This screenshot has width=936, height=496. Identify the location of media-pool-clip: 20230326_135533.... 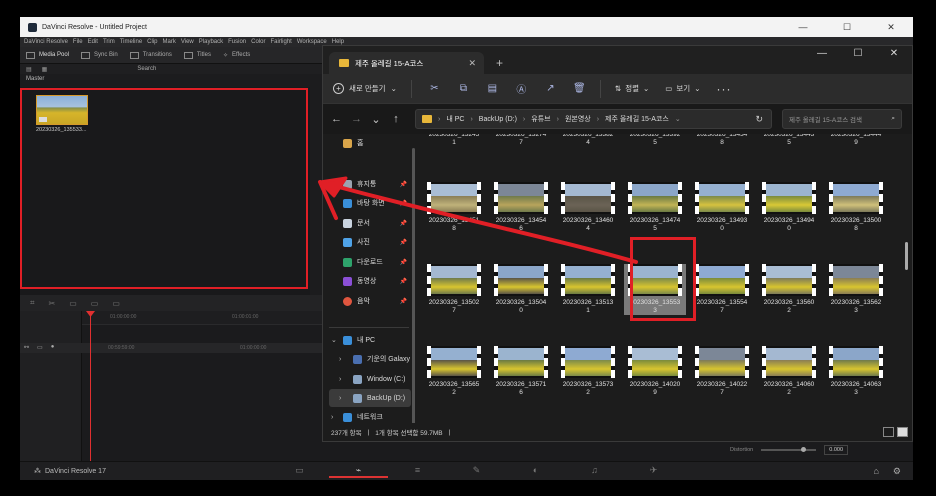
(62, 114).